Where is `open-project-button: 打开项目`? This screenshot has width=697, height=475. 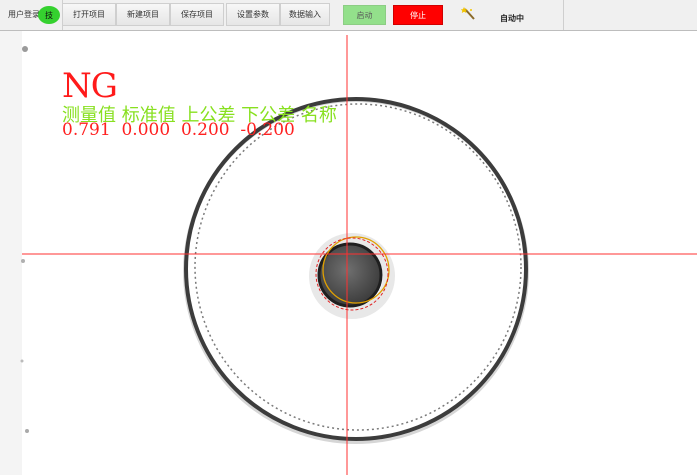 open-project-button: 打开项目 is located at coordinates (89, 14).